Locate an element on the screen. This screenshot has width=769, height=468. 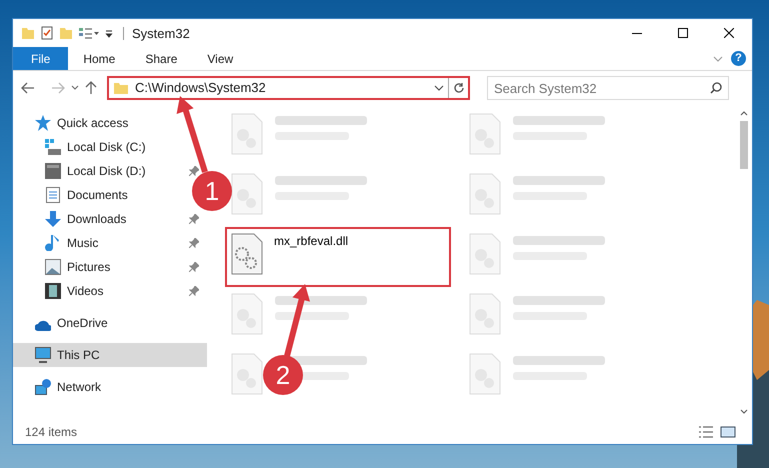
navigation-item: Documents is located at coordinates (86, 195).